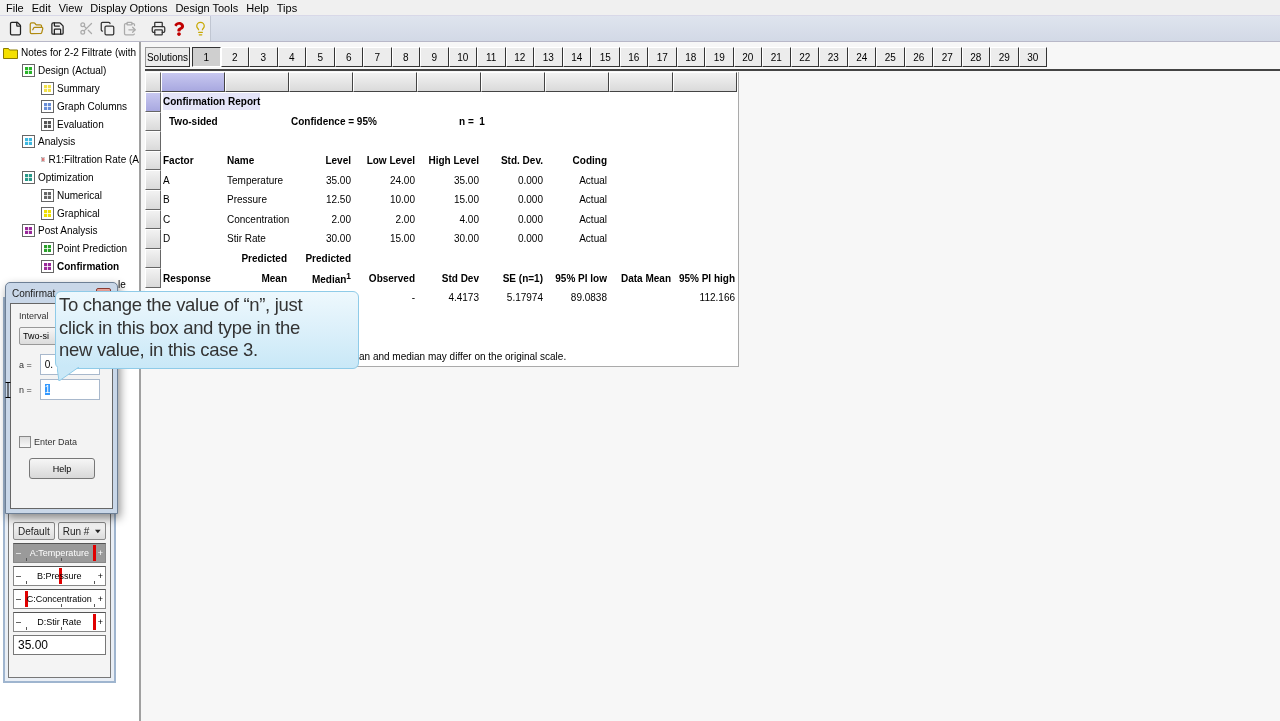 The image size is (1280, 721). Describe the element at coordinates (25, 364) in the screenshot. I see `alpha-label: a =` at that location.